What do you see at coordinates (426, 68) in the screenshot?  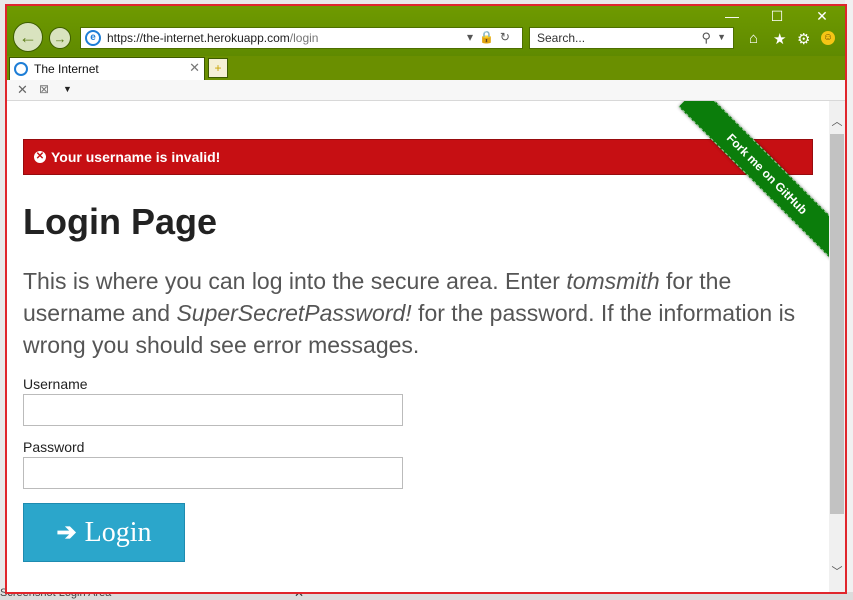 I see `tab-strip: The Internet ✕ +` at bounding box center [426, 68].